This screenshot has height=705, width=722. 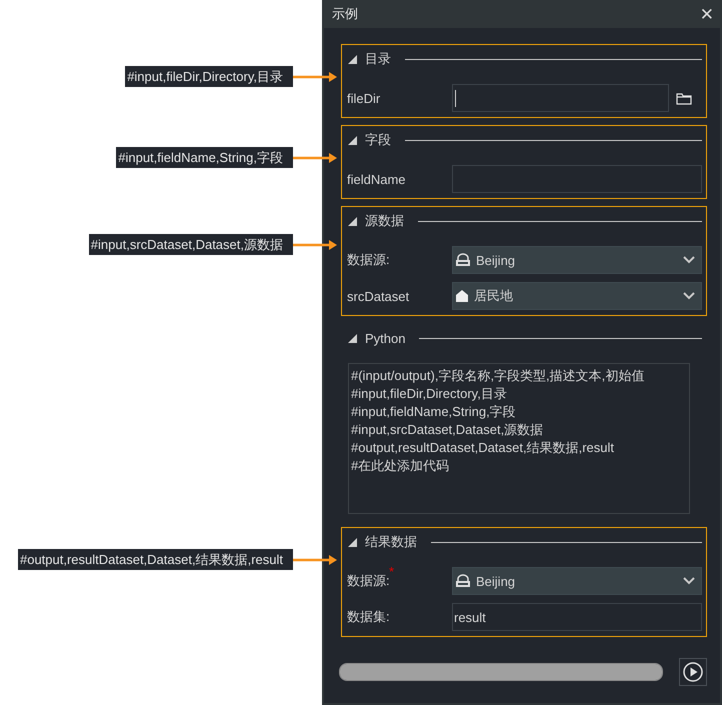 I want to click on text-field, so click(x=577, y=179).